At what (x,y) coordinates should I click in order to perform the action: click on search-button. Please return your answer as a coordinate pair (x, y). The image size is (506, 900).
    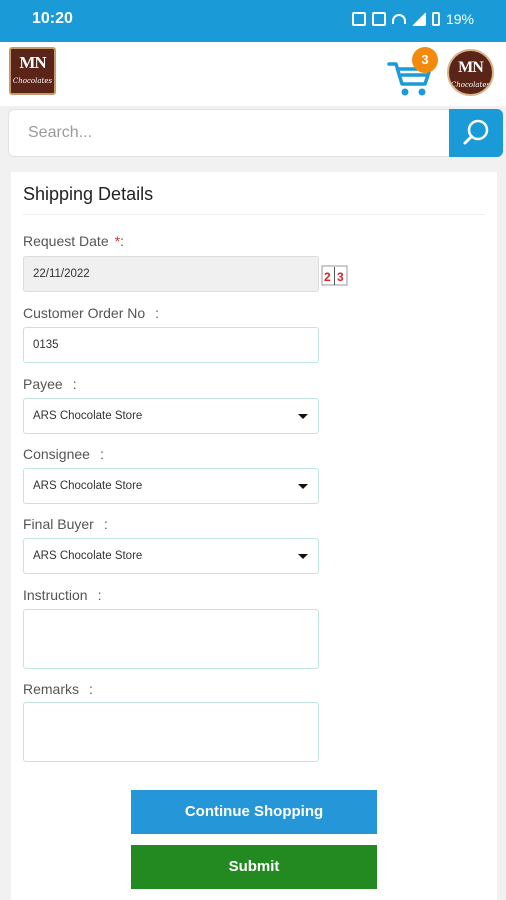
    Looking at the image, I should click on (476, 133).